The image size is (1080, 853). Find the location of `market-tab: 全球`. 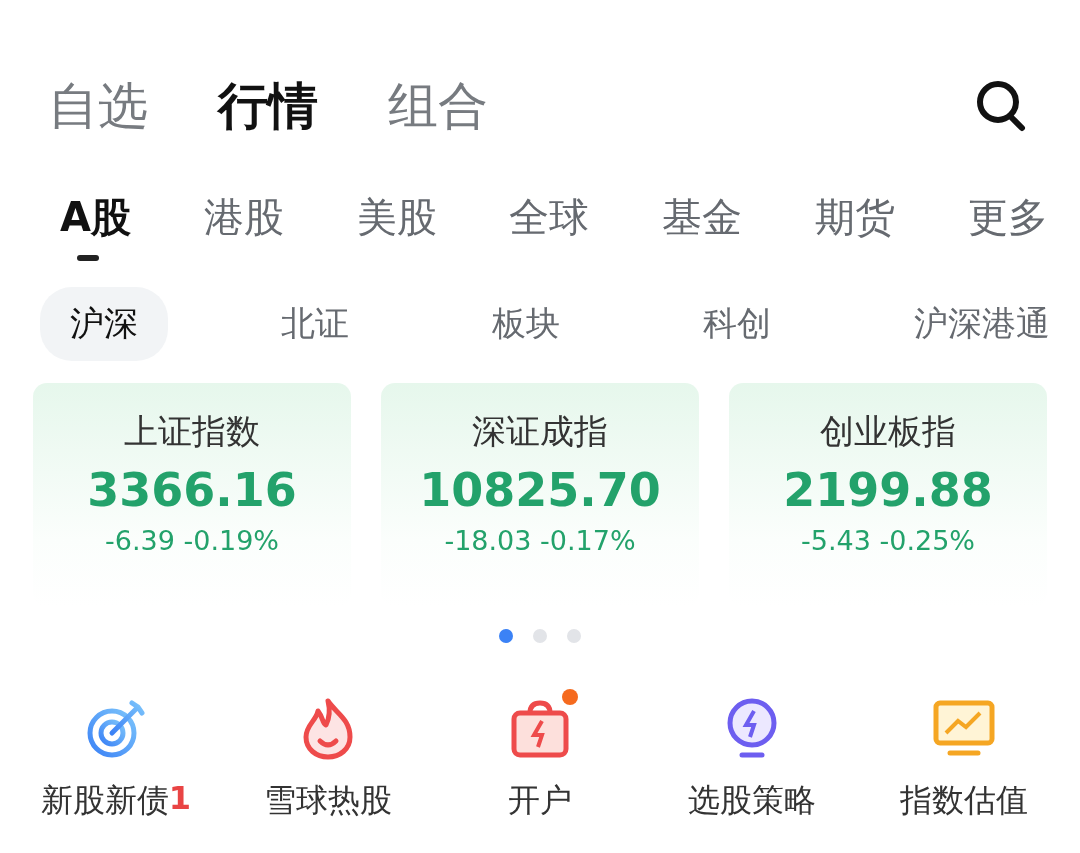

market-tab: 全球 is located at coordinates (549, 225).